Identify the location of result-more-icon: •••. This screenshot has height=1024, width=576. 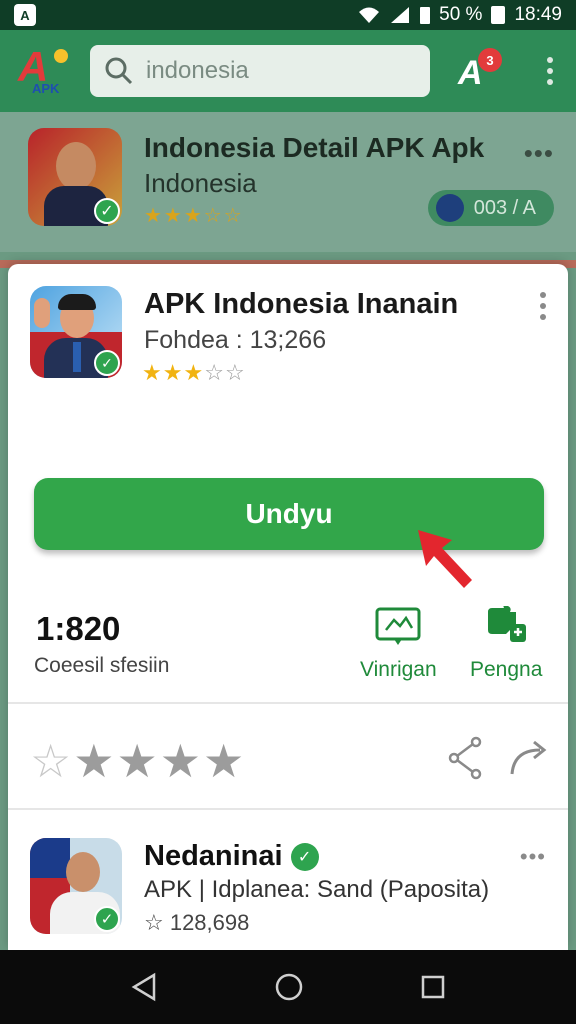
(539, 153).